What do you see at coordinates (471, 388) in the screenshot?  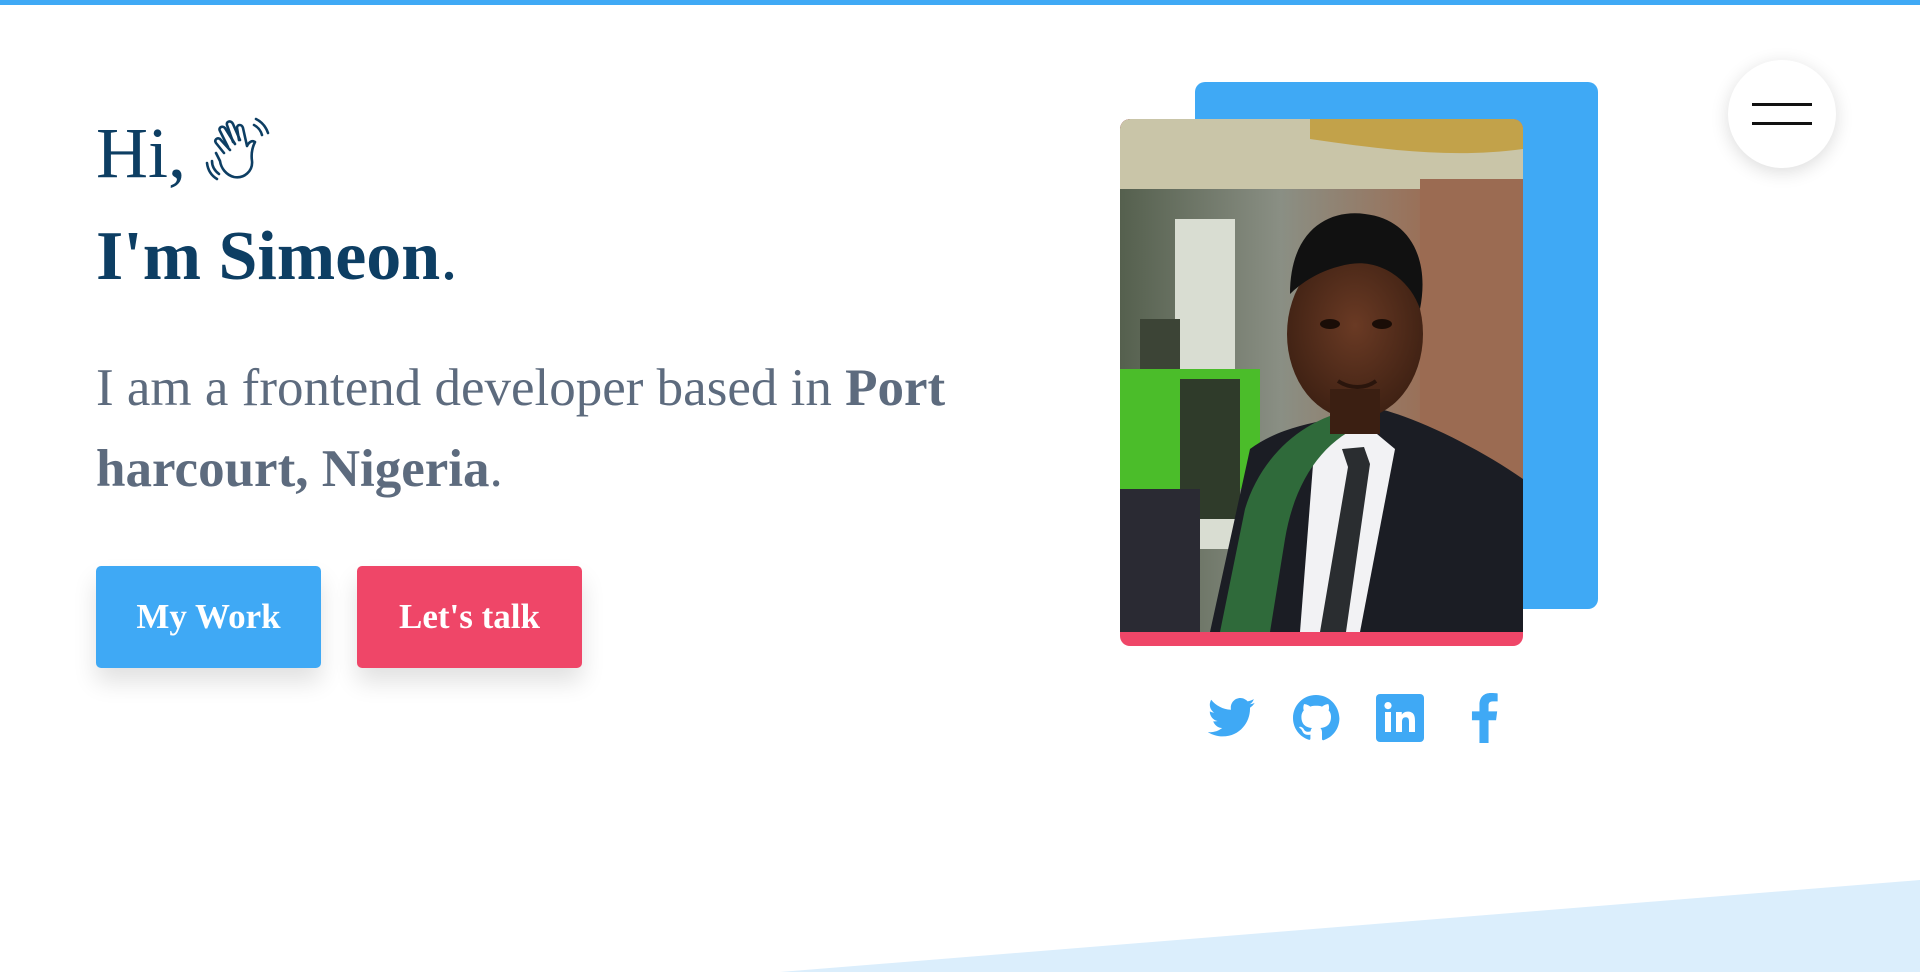 I see `intro-text: I am a frontend developer based in` at bounding box center [471, 388].